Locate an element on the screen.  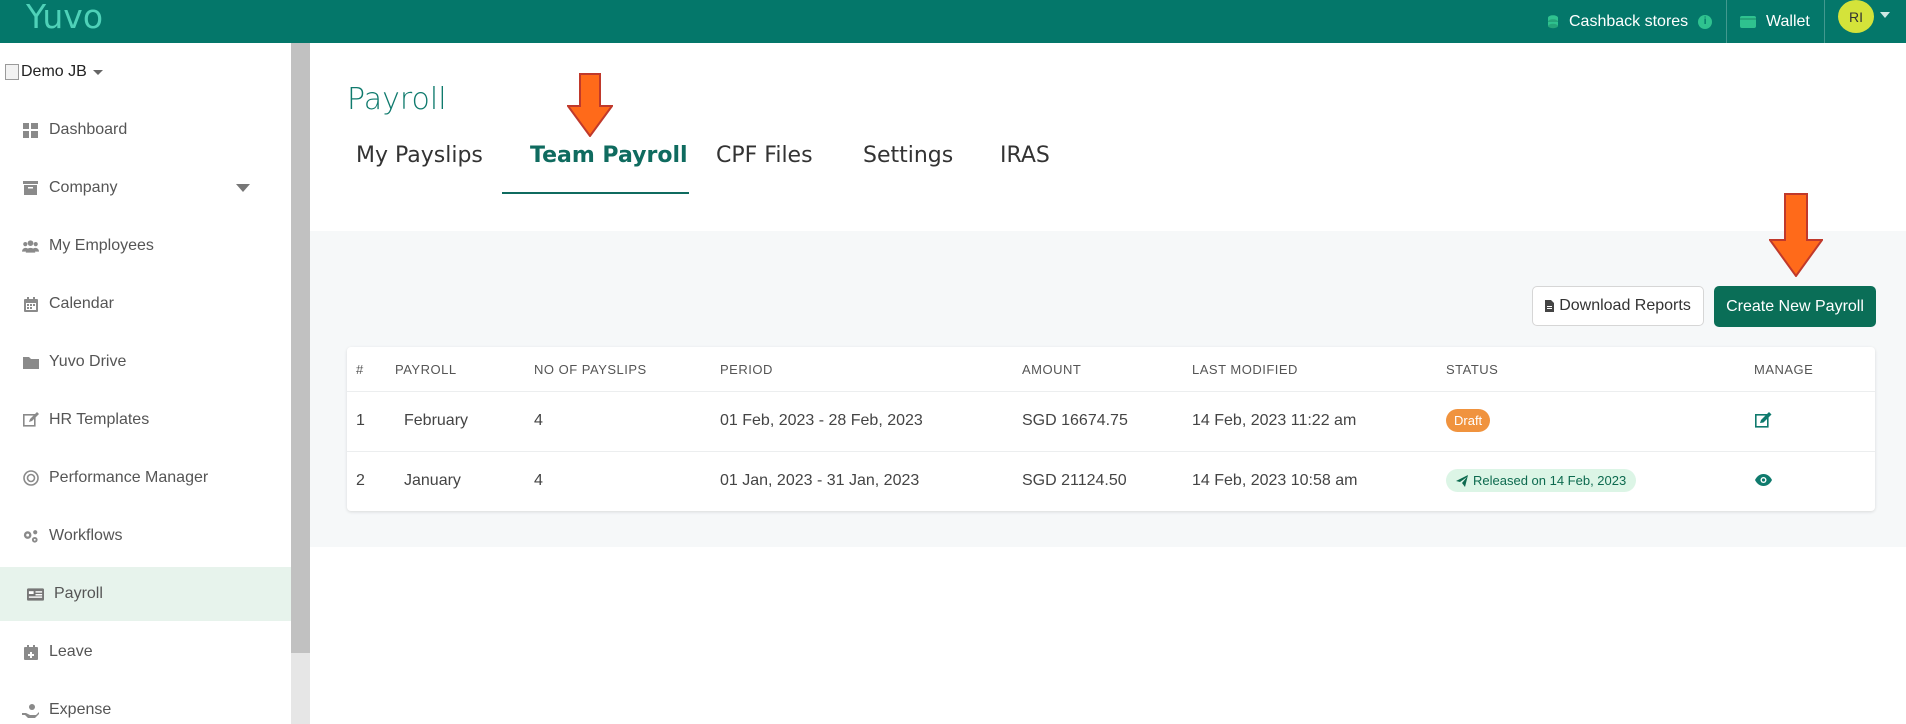
sidebar-scrollbar-thumb is located at coordinates (300, 348).